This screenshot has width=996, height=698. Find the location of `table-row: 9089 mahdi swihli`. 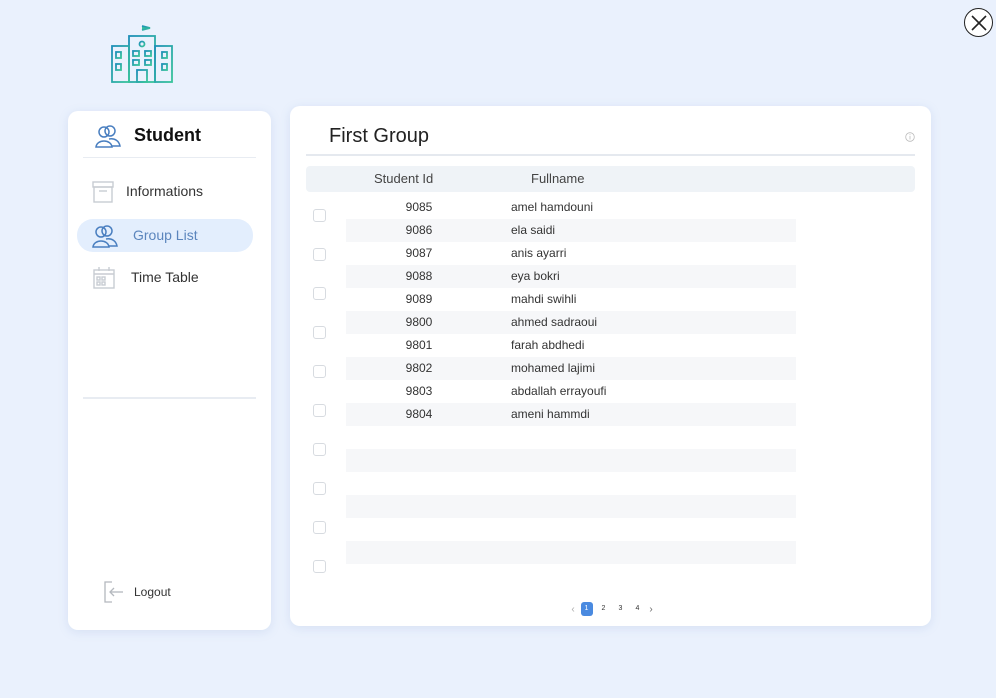

table-row: 9089 mahdi swihli is located at coordinates (571, 299).